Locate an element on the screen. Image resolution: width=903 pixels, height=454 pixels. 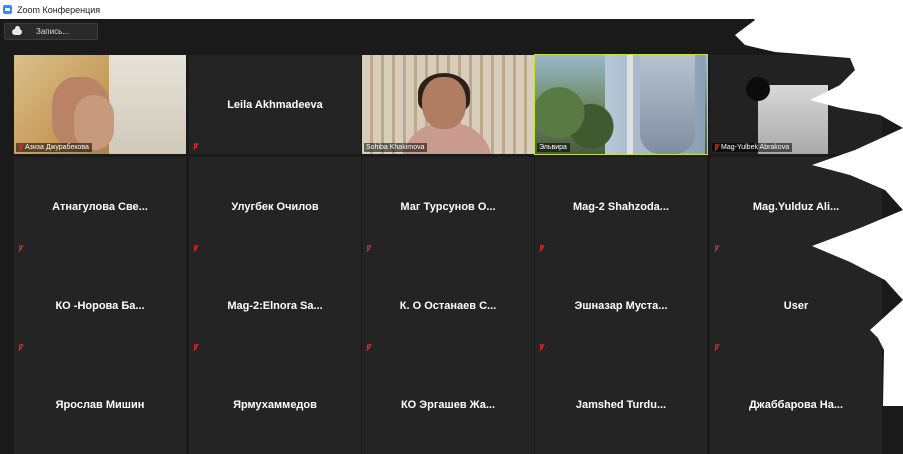
participant-tile: Улугбек Очилов is located at coordinates (275, 206).